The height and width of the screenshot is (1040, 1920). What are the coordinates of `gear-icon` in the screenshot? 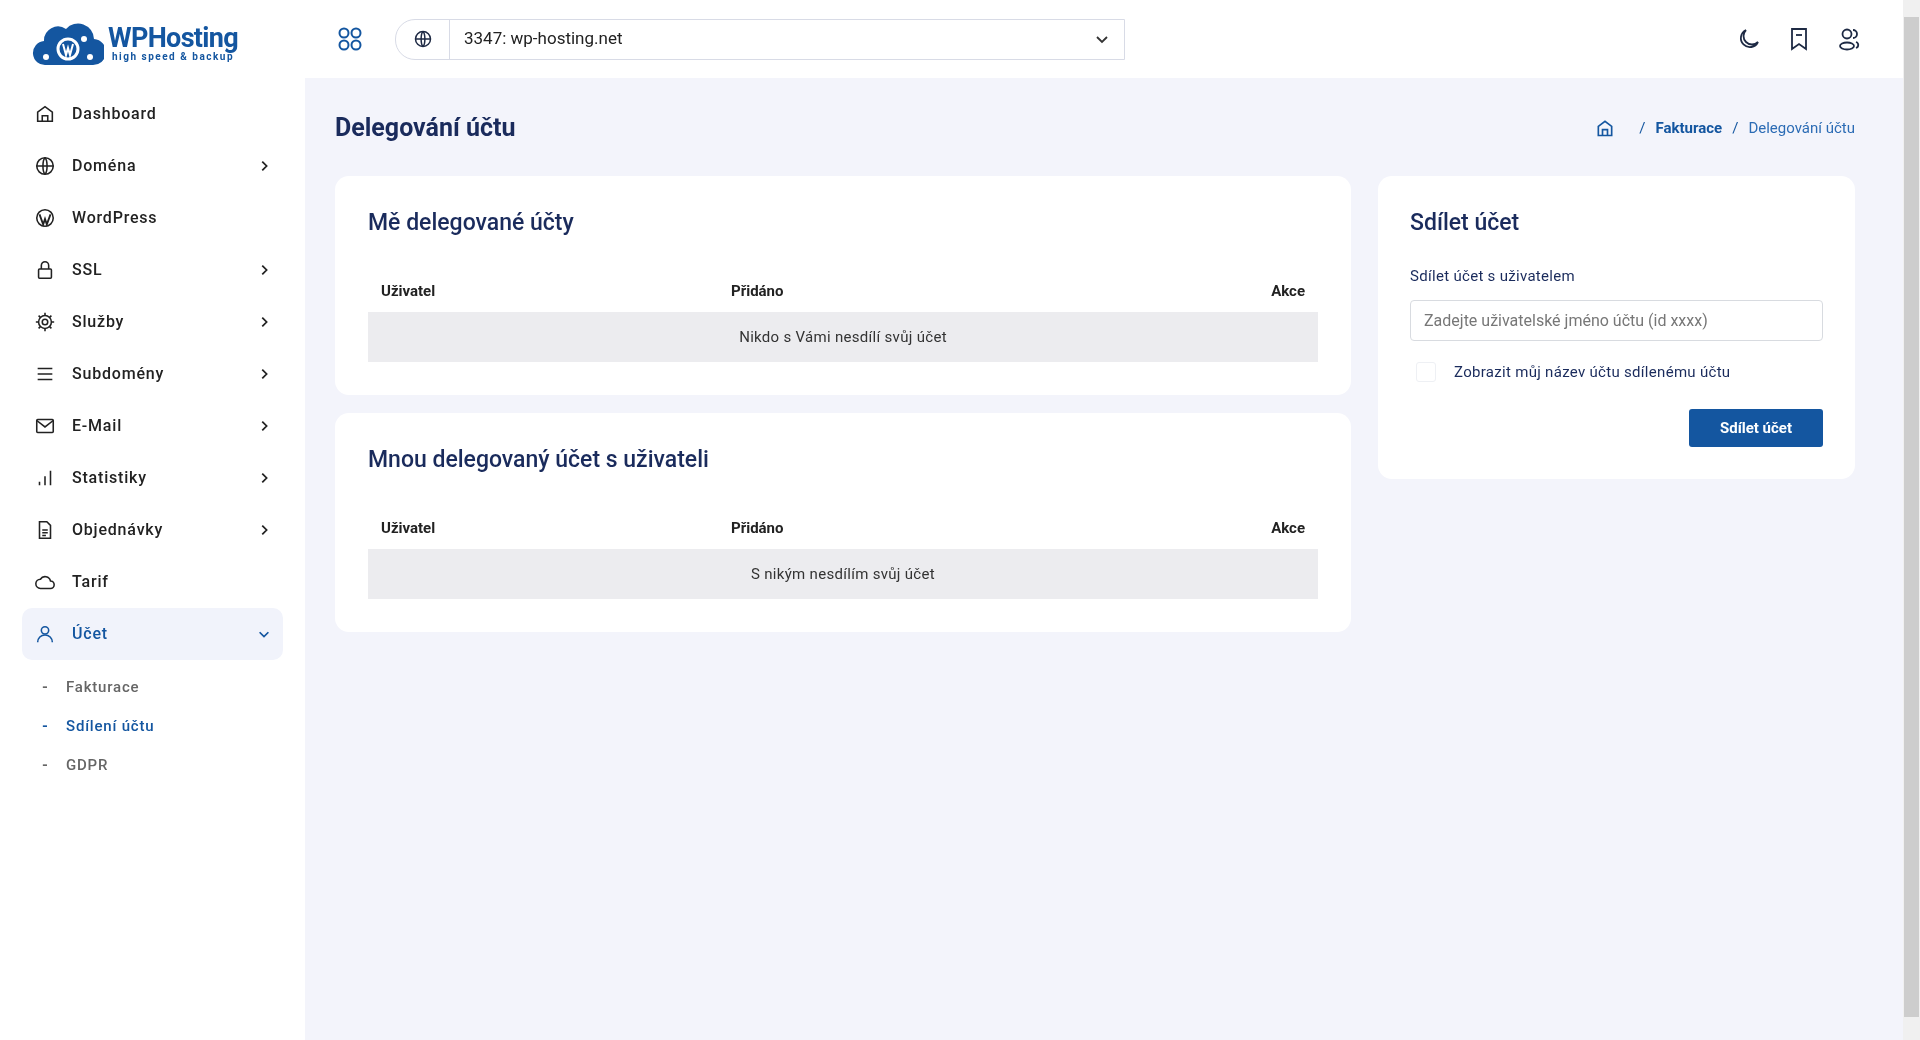 It's located at (45, 322).